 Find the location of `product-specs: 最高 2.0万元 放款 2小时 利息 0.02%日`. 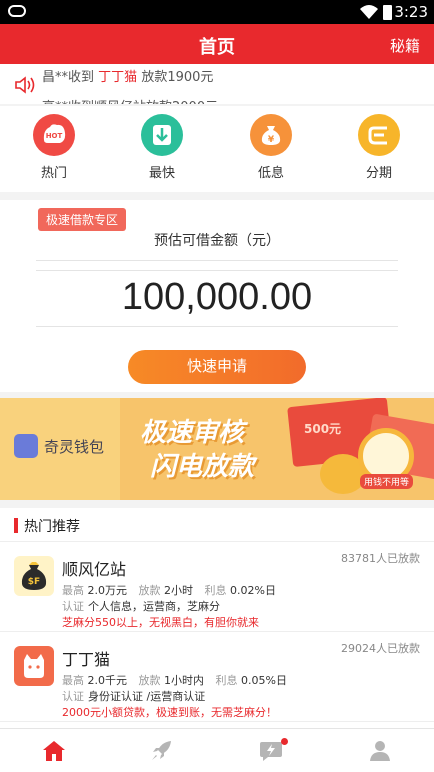

product-specs: 最高 2.0万元 放款 2小时 利息 0.02%日 is located at coordinates (169, 590).